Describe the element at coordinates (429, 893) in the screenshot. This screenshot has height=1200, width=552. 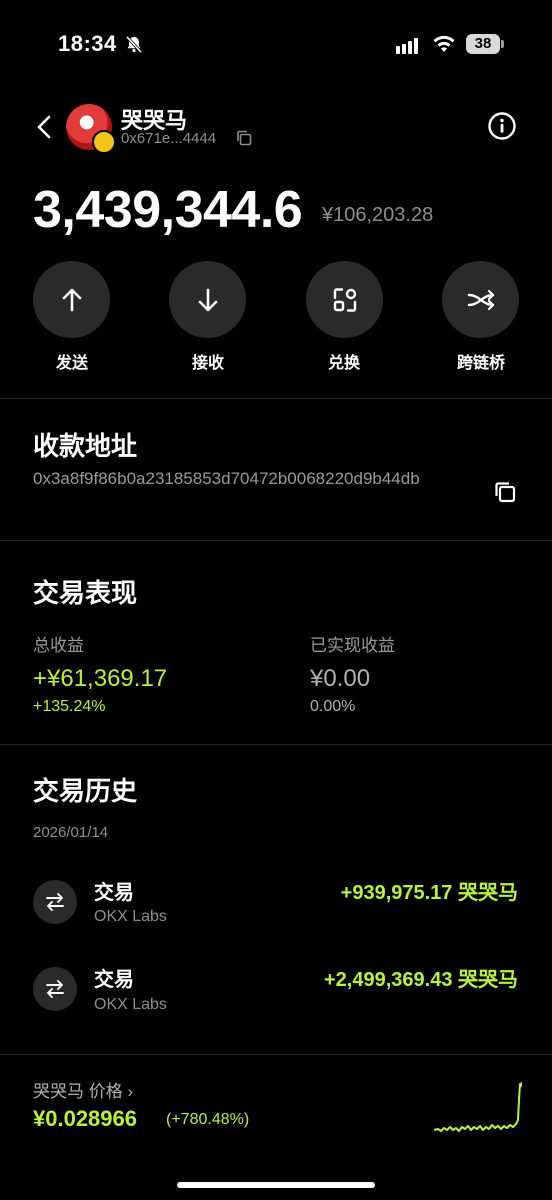
I see `transaction-amount: +939,975.17 哭哭马` at that location.